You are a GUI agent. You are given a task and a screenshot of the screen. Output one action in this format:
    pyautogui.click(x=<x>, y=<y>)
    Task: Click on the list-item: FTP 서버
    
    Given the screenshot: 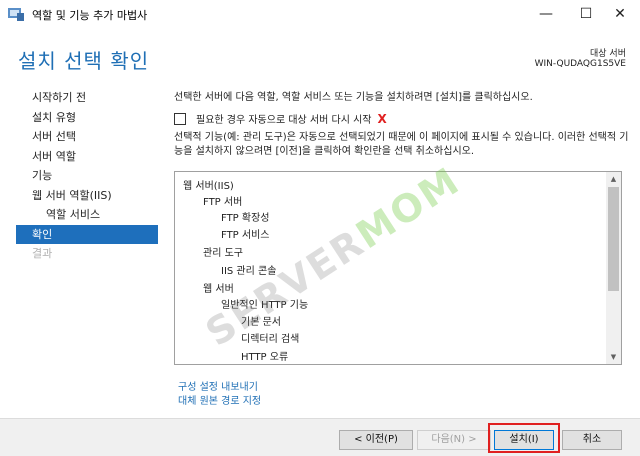 What is the action you would take?
    pyautogui.click(x=223, y=202)
    